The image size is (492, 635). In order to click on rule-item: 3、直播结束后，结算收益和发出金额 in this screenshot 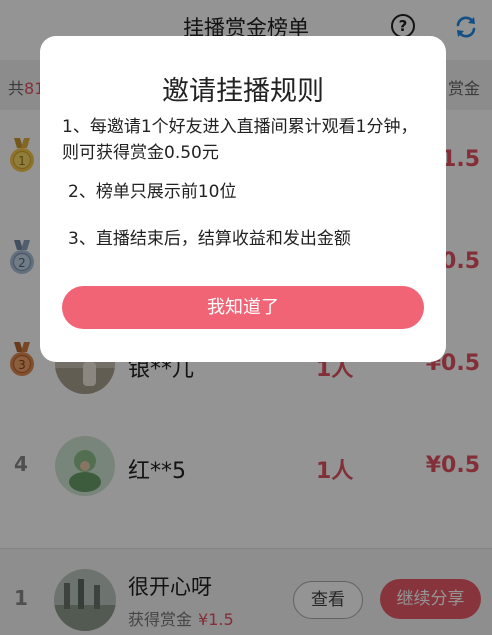, I will do `click(209, 239)`.